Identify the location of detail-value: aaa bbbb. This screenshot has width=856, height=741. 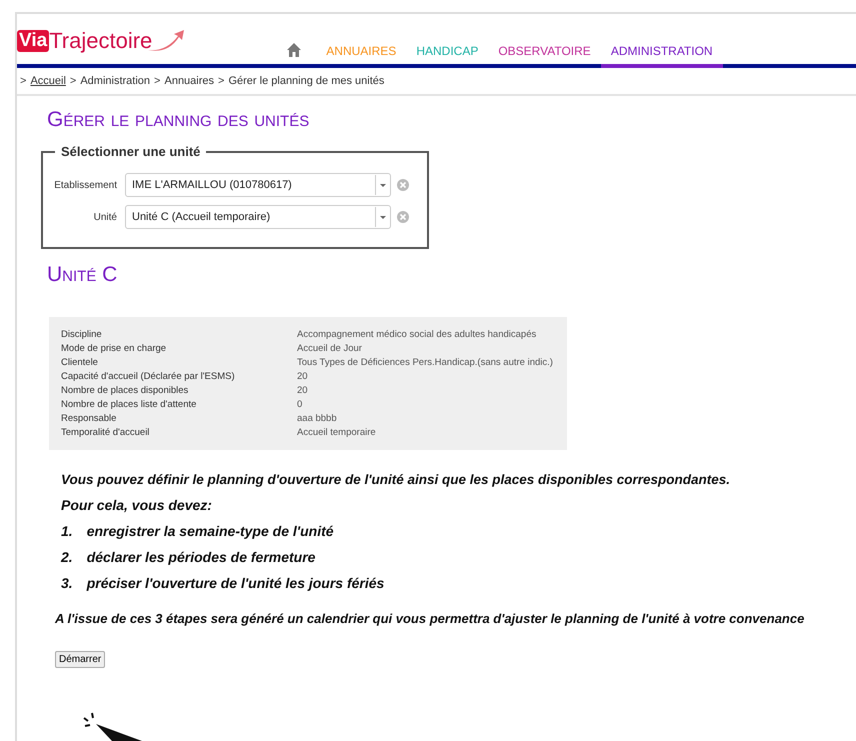
(317, 418).